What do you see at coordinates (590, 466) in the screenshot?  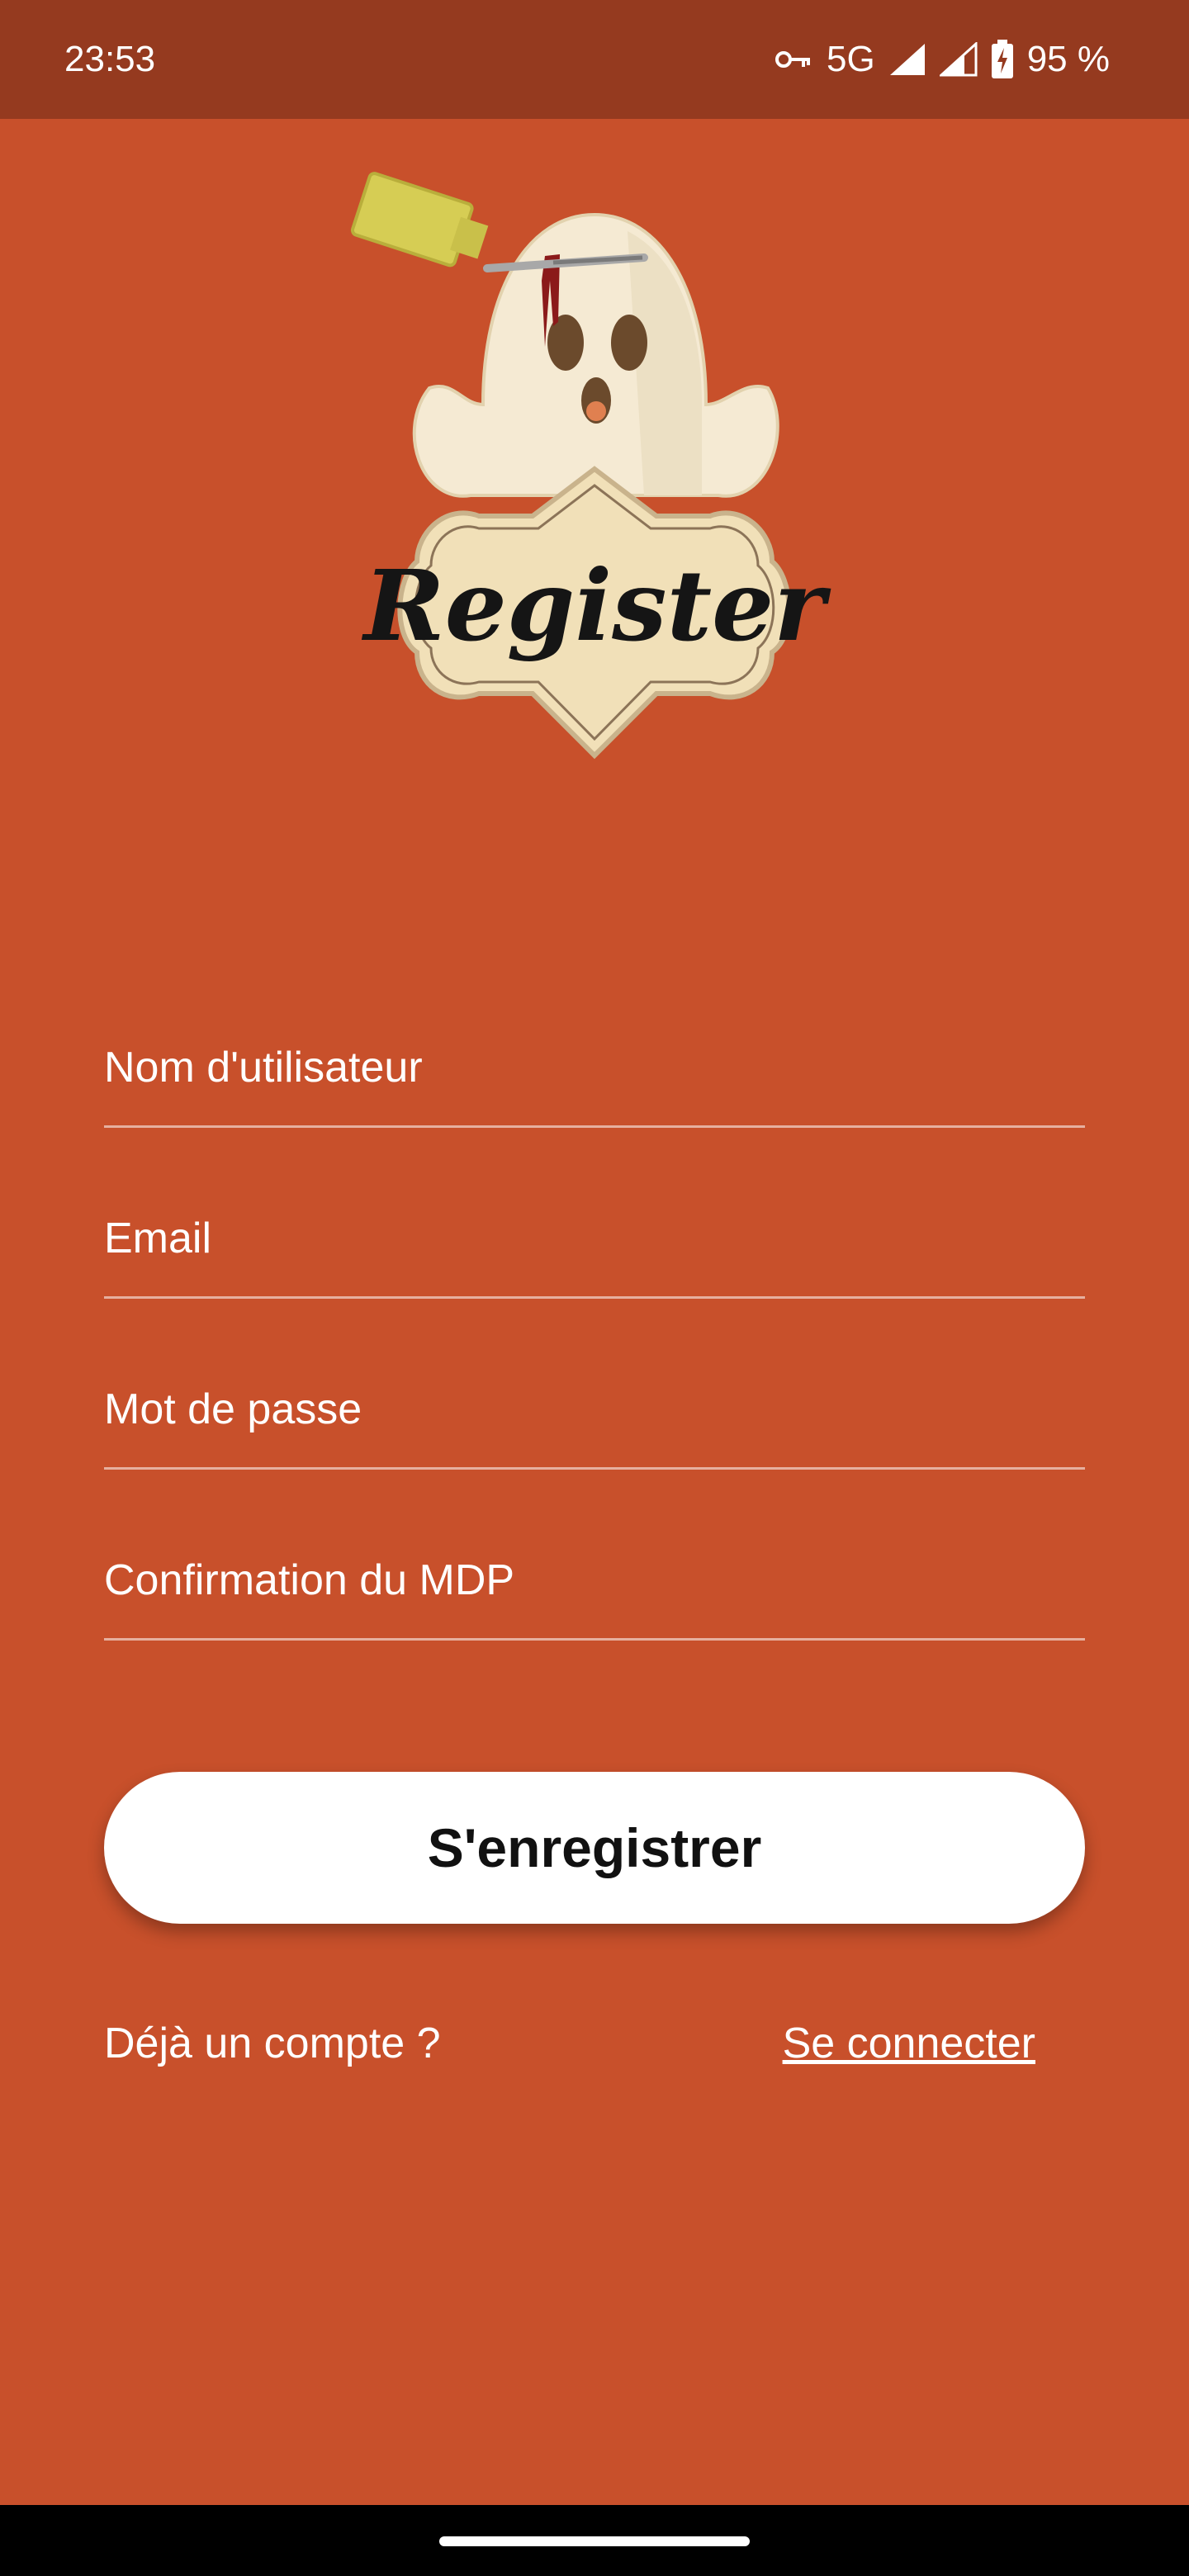 I see `ghost-pushpin-icon: Register` at bounding box center [590, 466].